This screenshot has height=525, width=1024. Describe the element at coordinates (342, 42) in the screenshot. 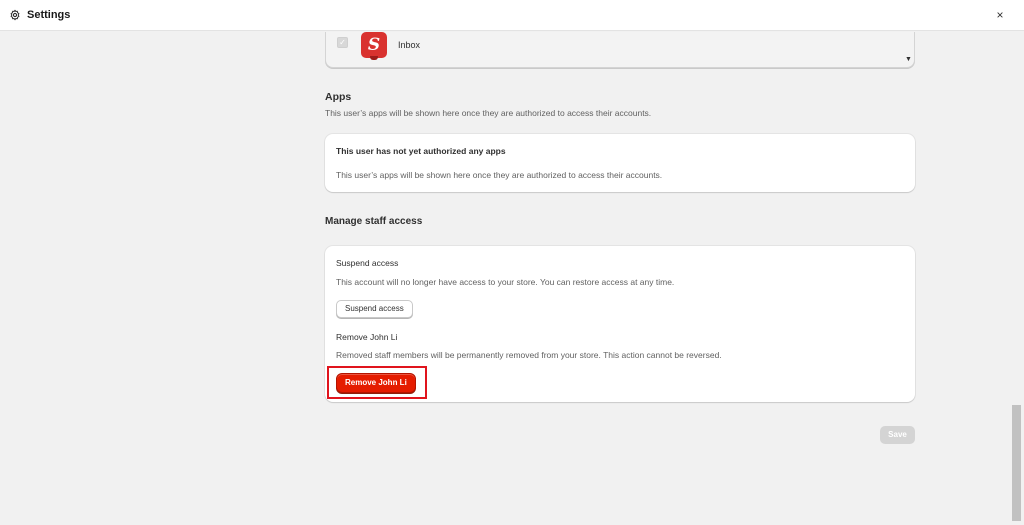

I see `checkbox-icon: ✓` at that location.